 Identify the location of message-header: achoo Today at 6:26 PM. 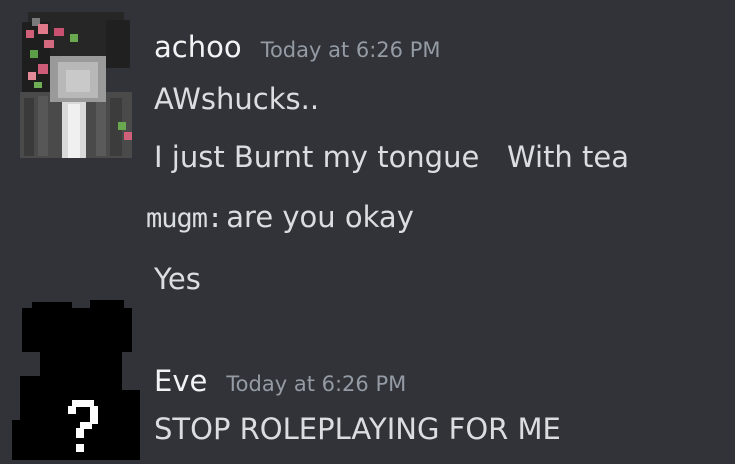
(297, 47).